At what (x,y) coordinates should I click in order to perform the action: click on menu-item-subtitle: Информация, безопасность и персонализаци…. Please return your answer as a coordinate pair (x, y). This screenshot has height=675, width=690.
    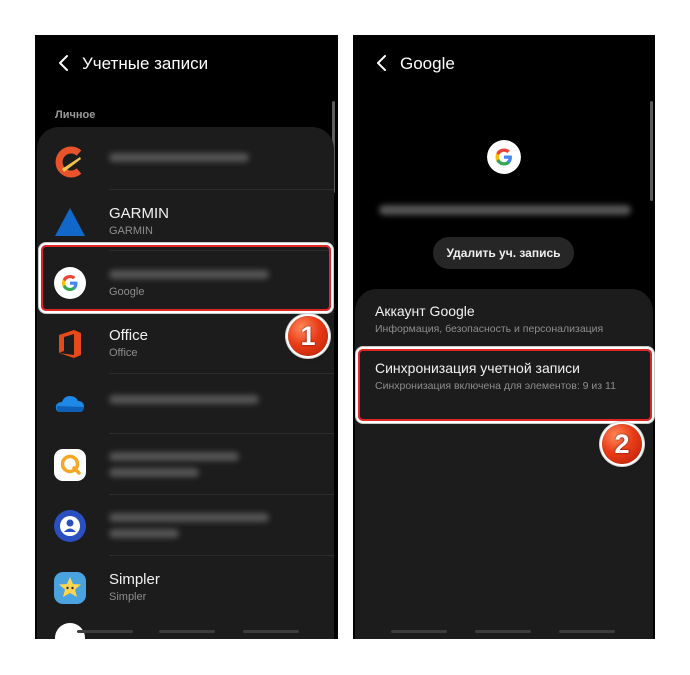
    Looking at the image, I should click on (489, 329).